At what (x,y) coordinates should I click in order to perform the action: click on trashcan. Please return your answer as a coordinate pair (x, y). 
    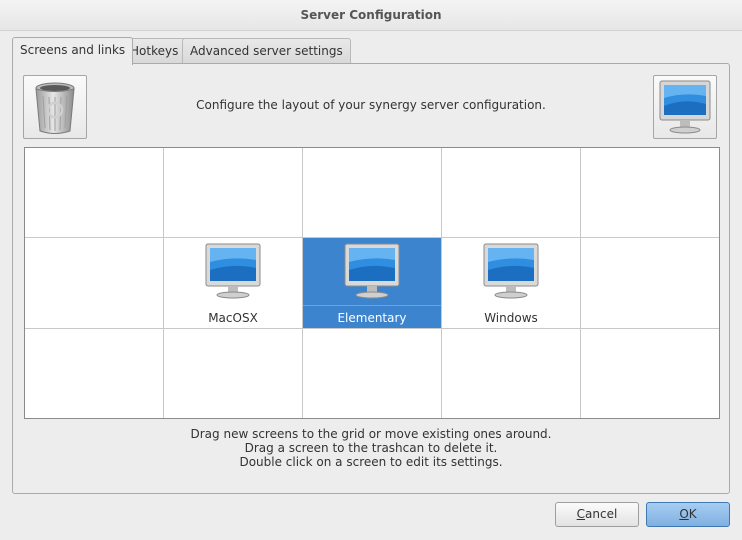
    Looking at the image, I should click on (55, 107).